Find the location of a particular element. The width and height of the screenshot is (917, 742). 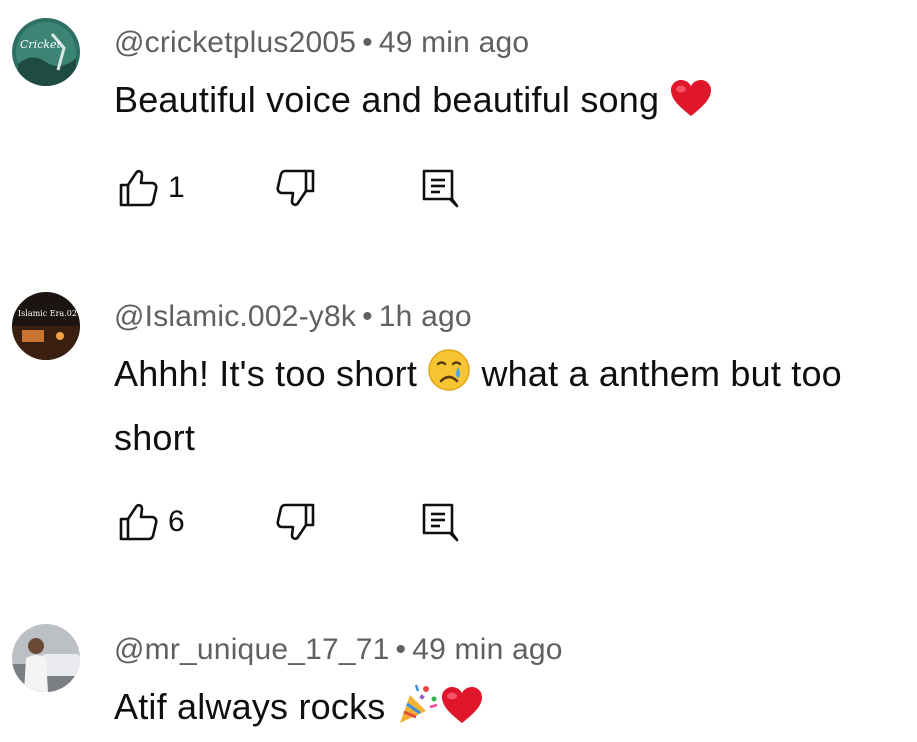

like-button: 1 is located at coordinates (151, 188).